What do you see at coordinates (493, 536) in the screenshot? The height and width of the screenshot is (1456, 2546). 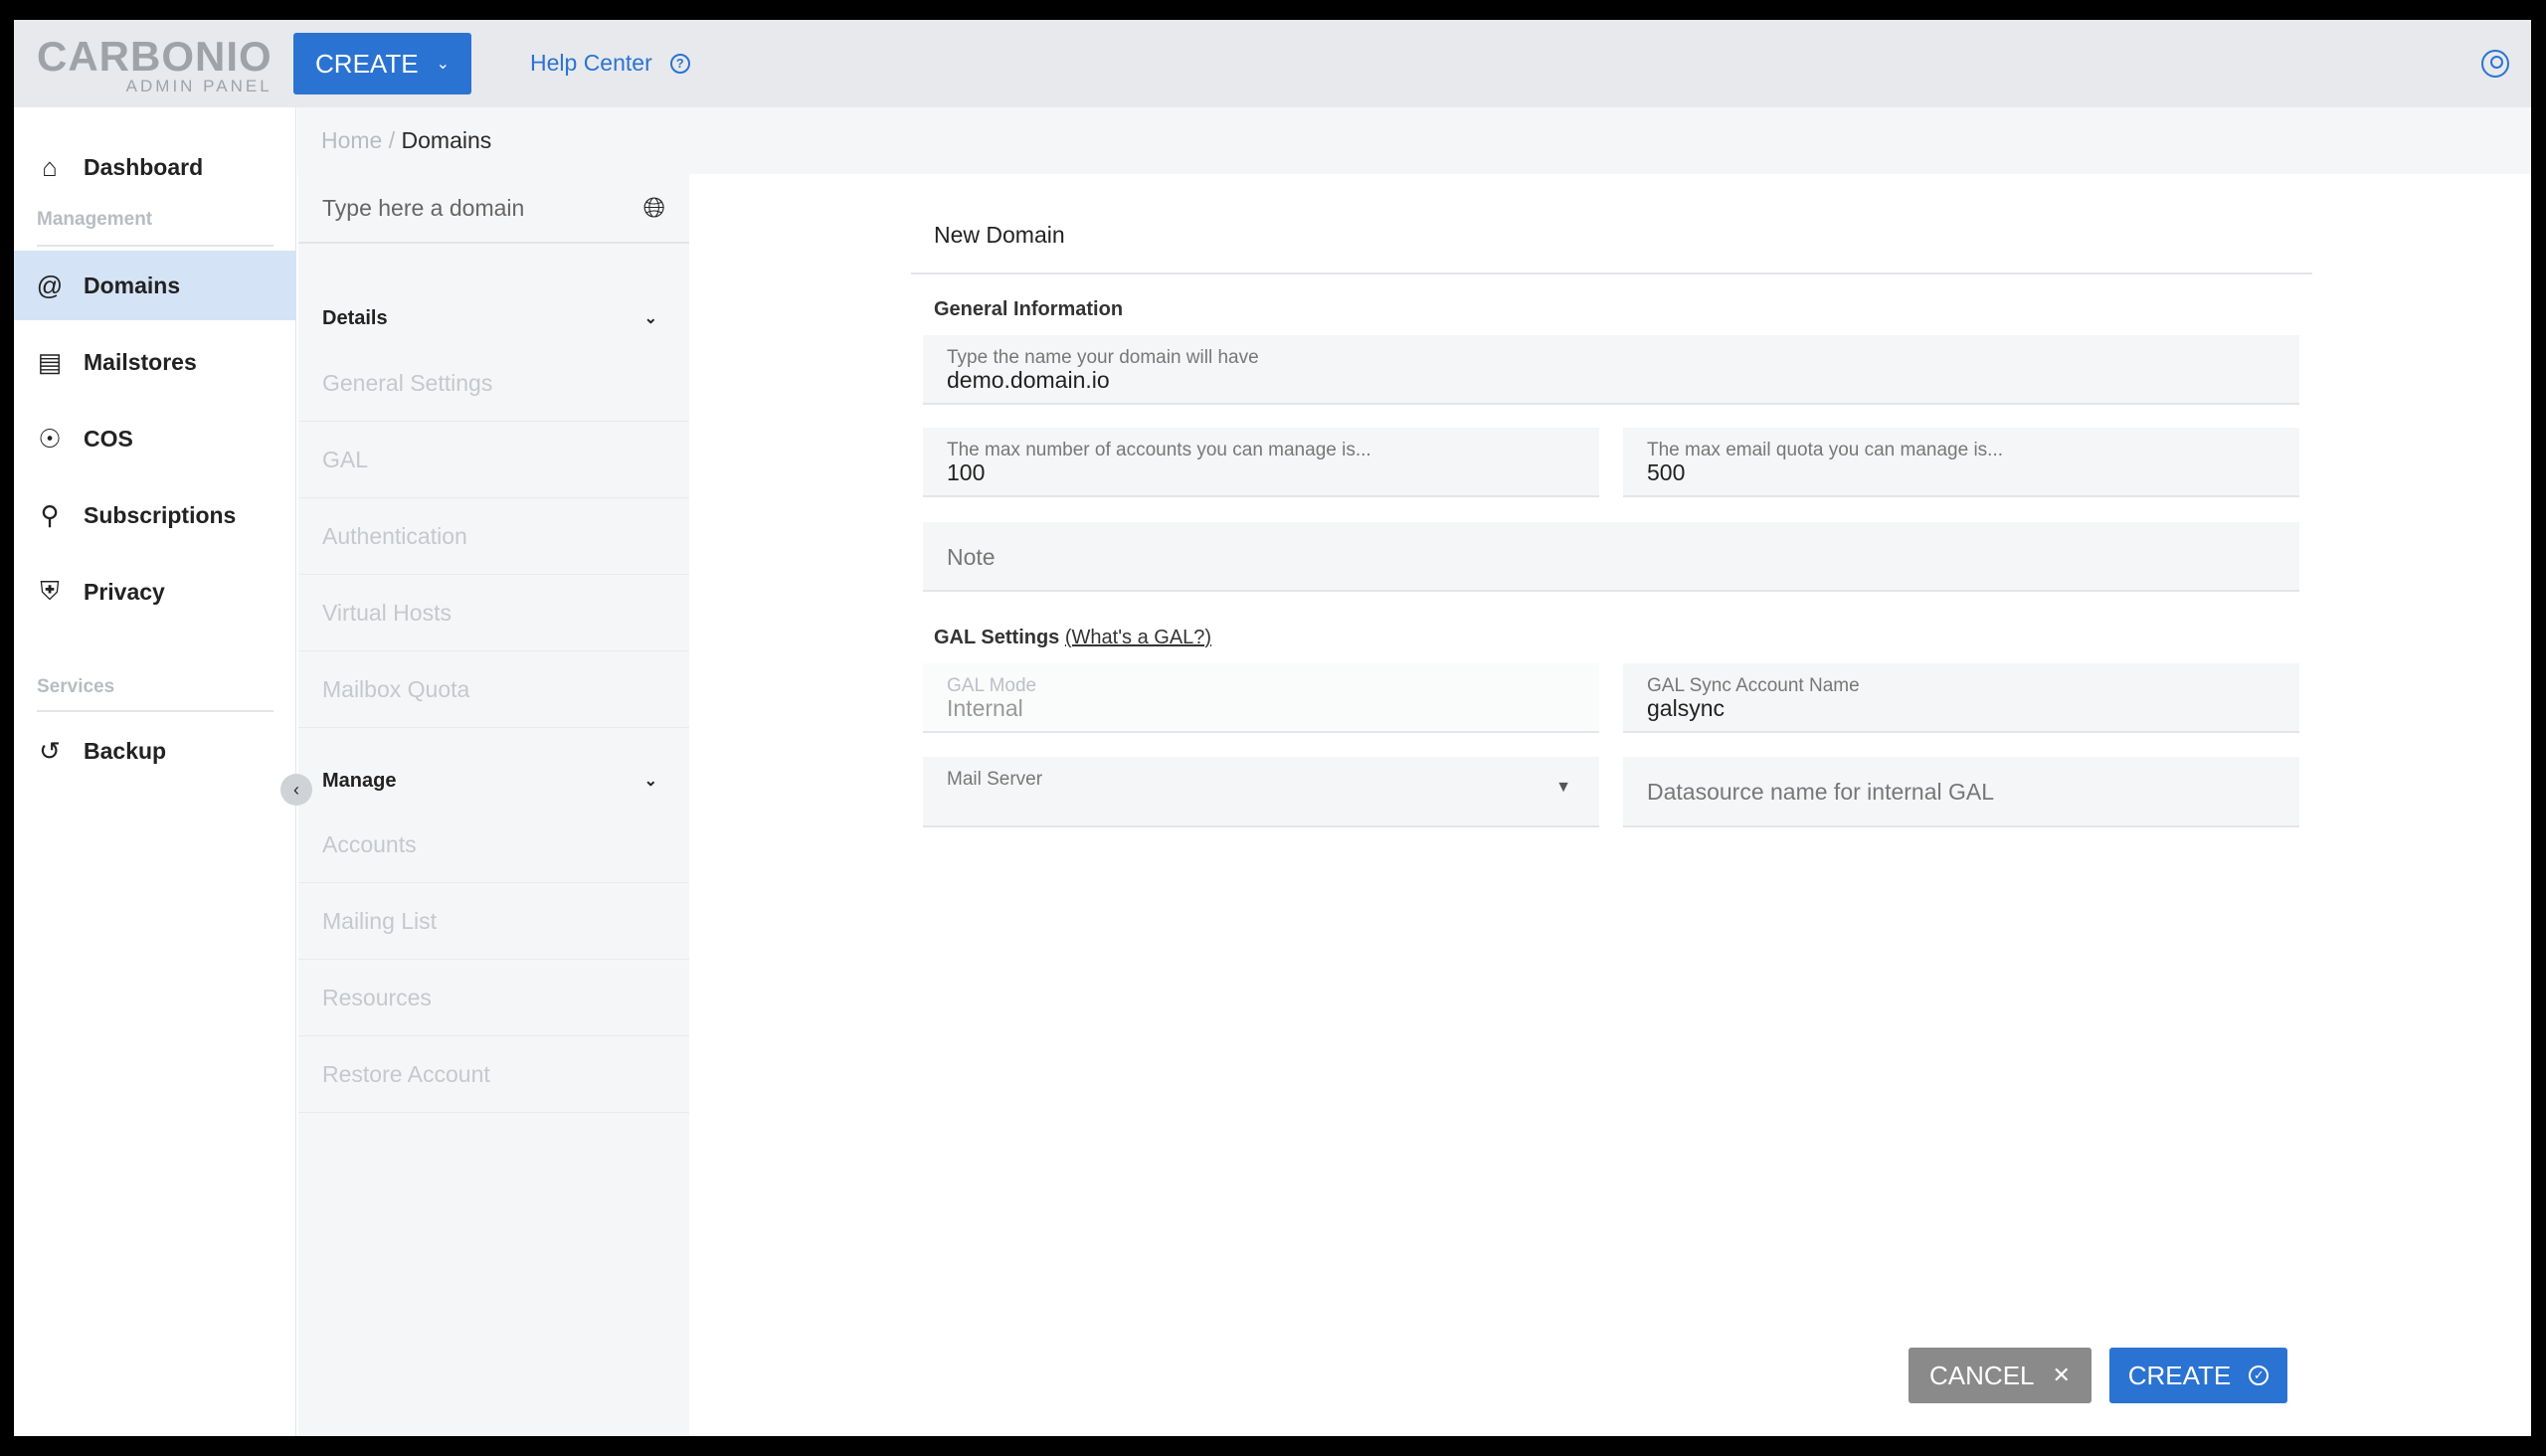 I see `panel-item-authentication: Authentication` at bounding box center [493, 536].